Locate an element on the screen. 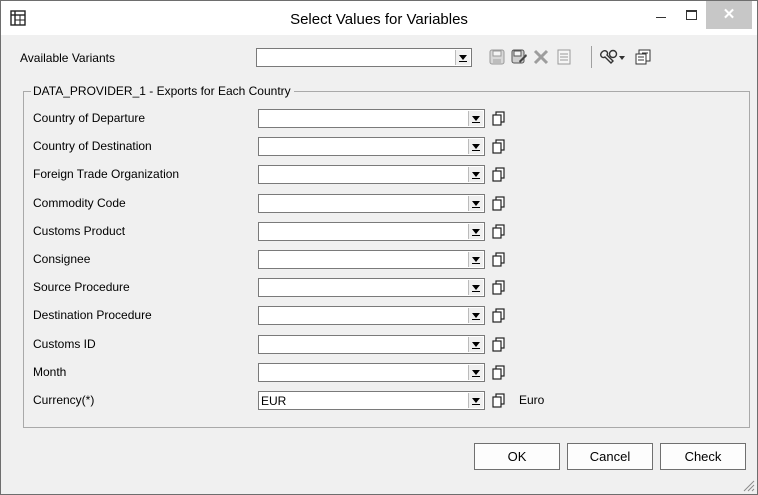 The image size is (758, 495). title-bar: Select Values for Variables ✕ is located at coordinates (379, 18).